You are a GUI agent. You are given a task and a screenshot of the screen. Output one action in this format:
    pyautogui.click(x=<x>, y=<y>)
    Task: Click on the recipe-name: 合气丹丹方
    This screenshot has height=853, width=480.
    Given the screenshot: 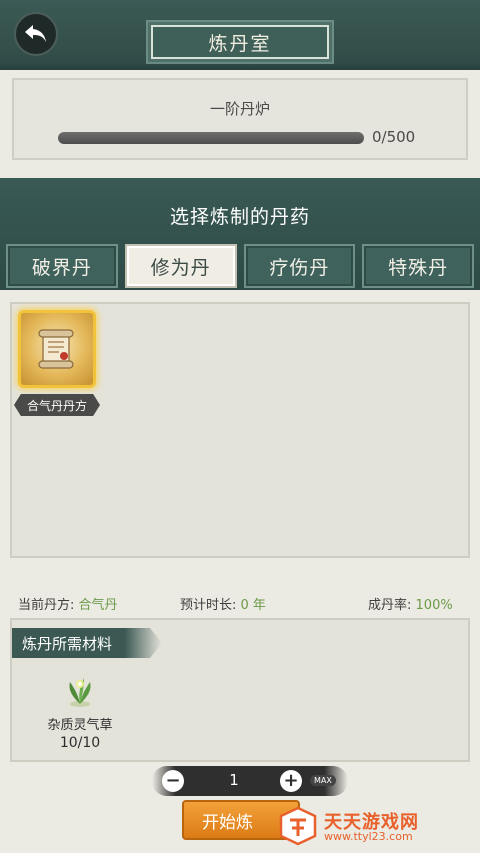 What is the action you would take?
    pyautogui.click(x=57, y=405)
    